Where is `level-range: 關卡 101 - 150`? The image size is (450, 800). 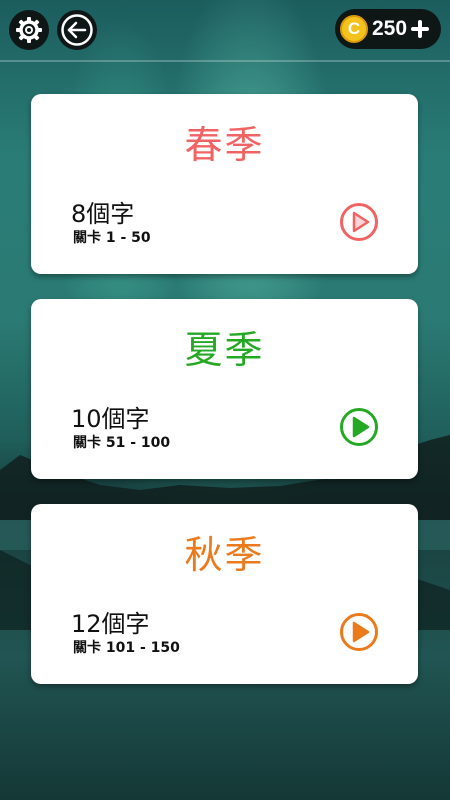 level-range: 關卡 101 - 150 is located at coordinates (126, 648).